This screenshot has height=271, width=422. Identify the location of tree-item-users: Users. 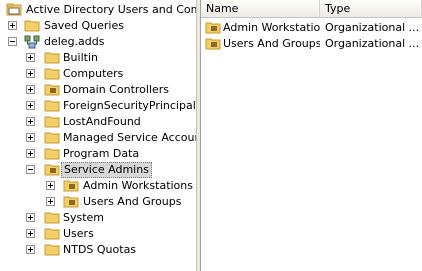
(98, 234).